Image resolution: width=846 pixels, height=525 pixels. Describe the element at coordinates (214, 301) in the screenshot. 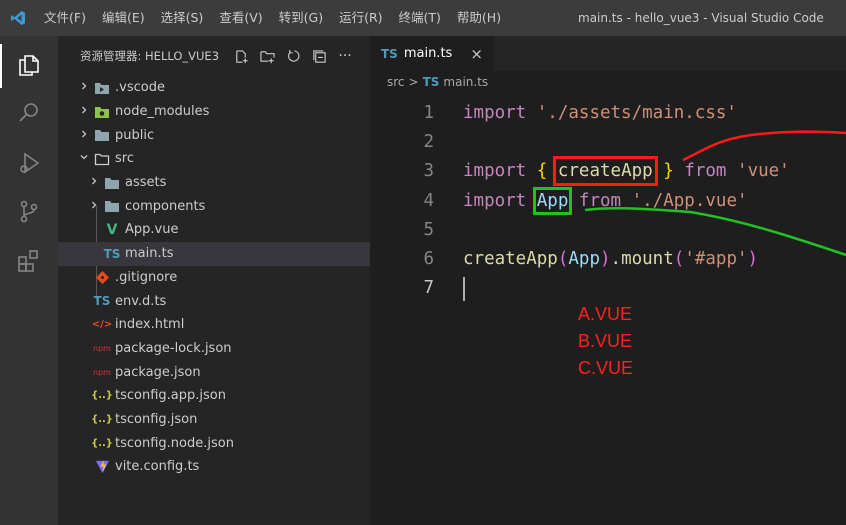

I see `tree-file: TS env.d.ts` at that location.